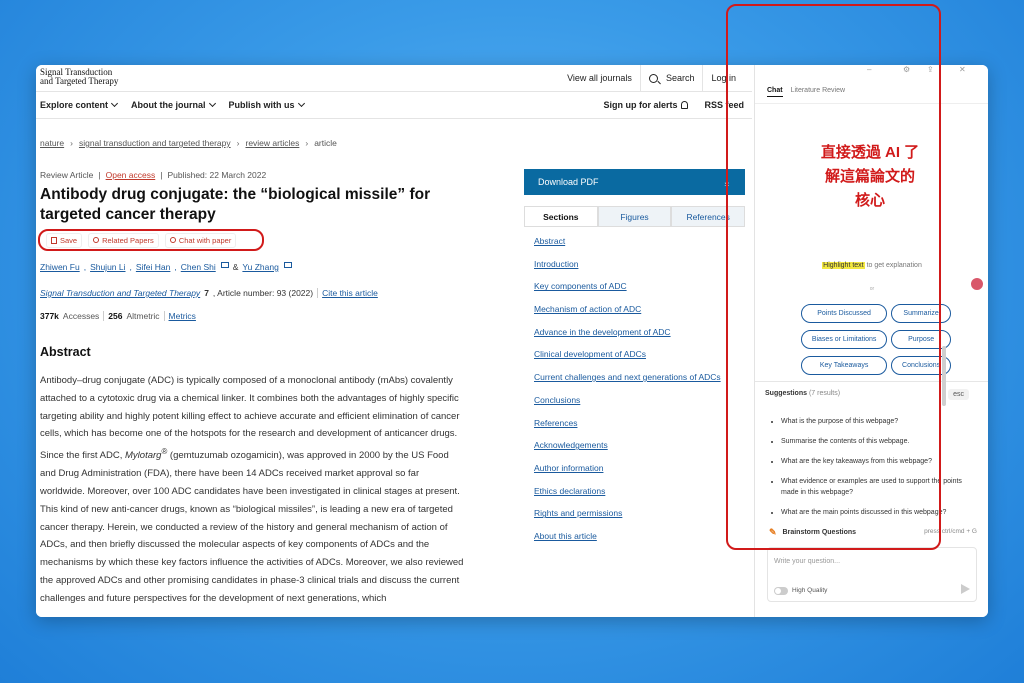  Describe the element at coordinates (627, 497) in the screenshot. I see `toc-link: Ethics declarations` at that location.